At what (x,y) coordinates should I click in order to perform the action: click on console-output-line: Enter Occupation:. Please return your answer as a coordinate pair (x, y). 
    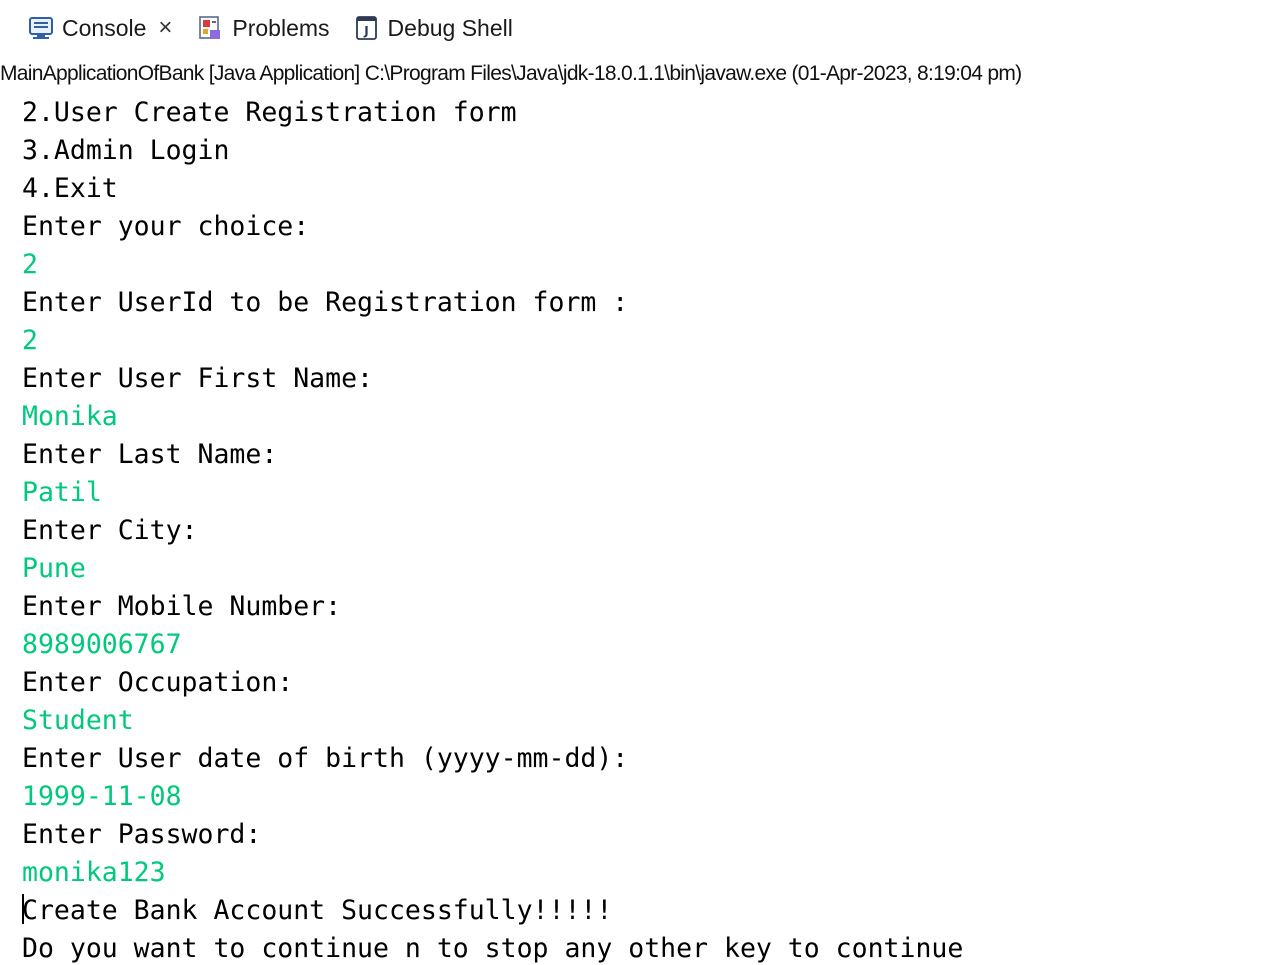
    Looking at the image, I should click on (647, 683).